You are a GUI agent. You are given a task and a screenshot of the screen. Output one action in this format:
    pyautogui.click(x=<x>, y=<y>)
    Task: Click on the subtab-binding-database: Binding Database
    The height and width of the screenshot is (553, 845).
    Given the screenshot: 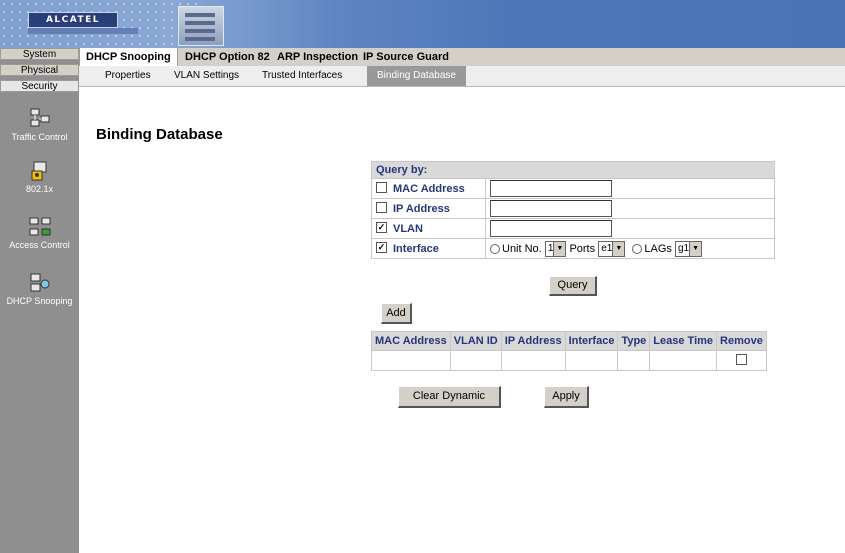 What is the action you would take?
    pyautogui.click(x=416, y=76)
    